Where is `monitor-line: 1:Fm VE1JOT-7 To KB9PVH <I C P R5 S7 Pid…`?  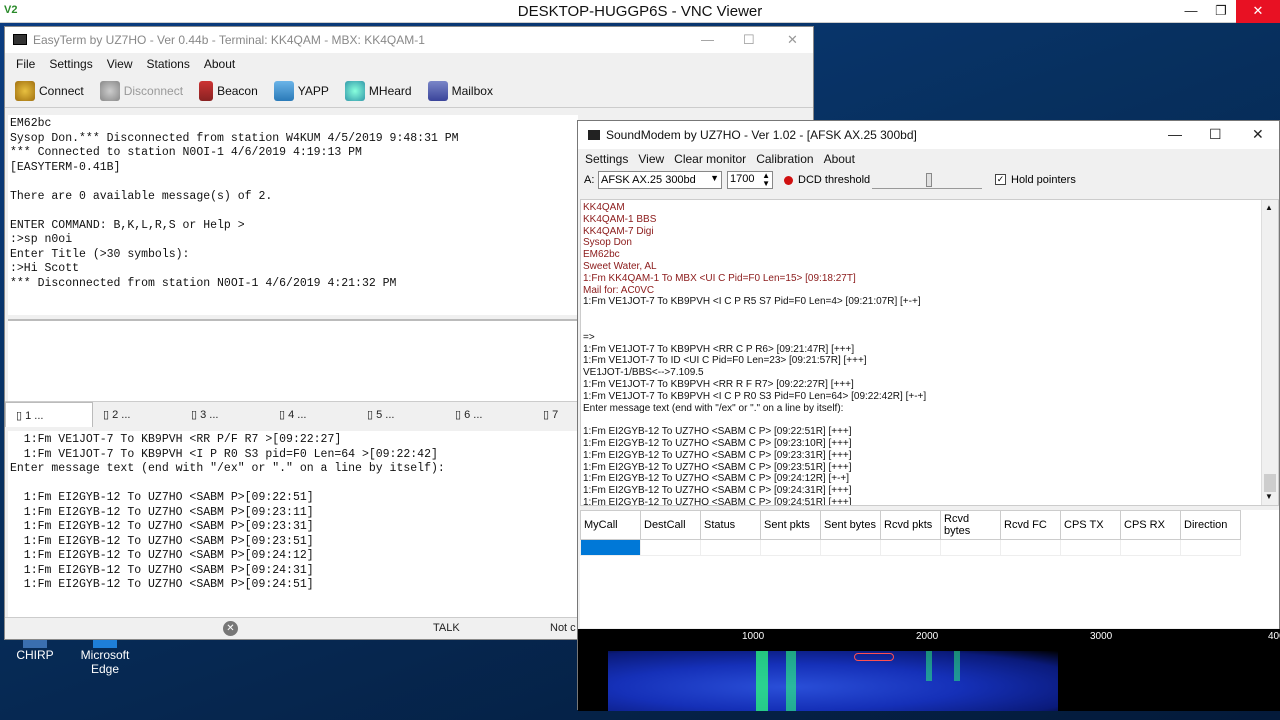
monitor-line: 1:Fm VE1JOT-7 To KB9PVH <I C P R5 S7 Pid… is located at coordinates (752, 302).